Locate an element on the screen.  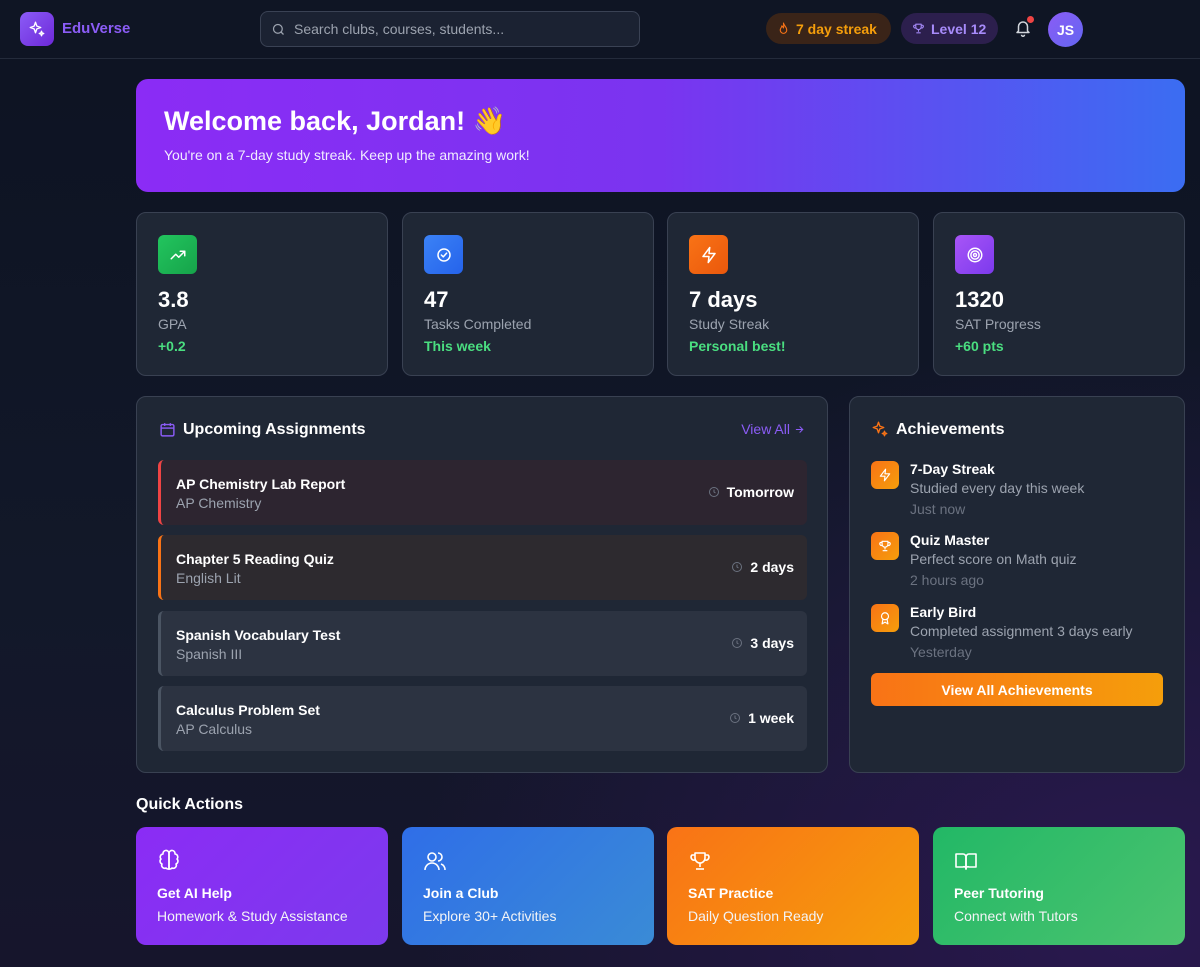
assignment-due: 3 days is located at coordinates (762, 643).